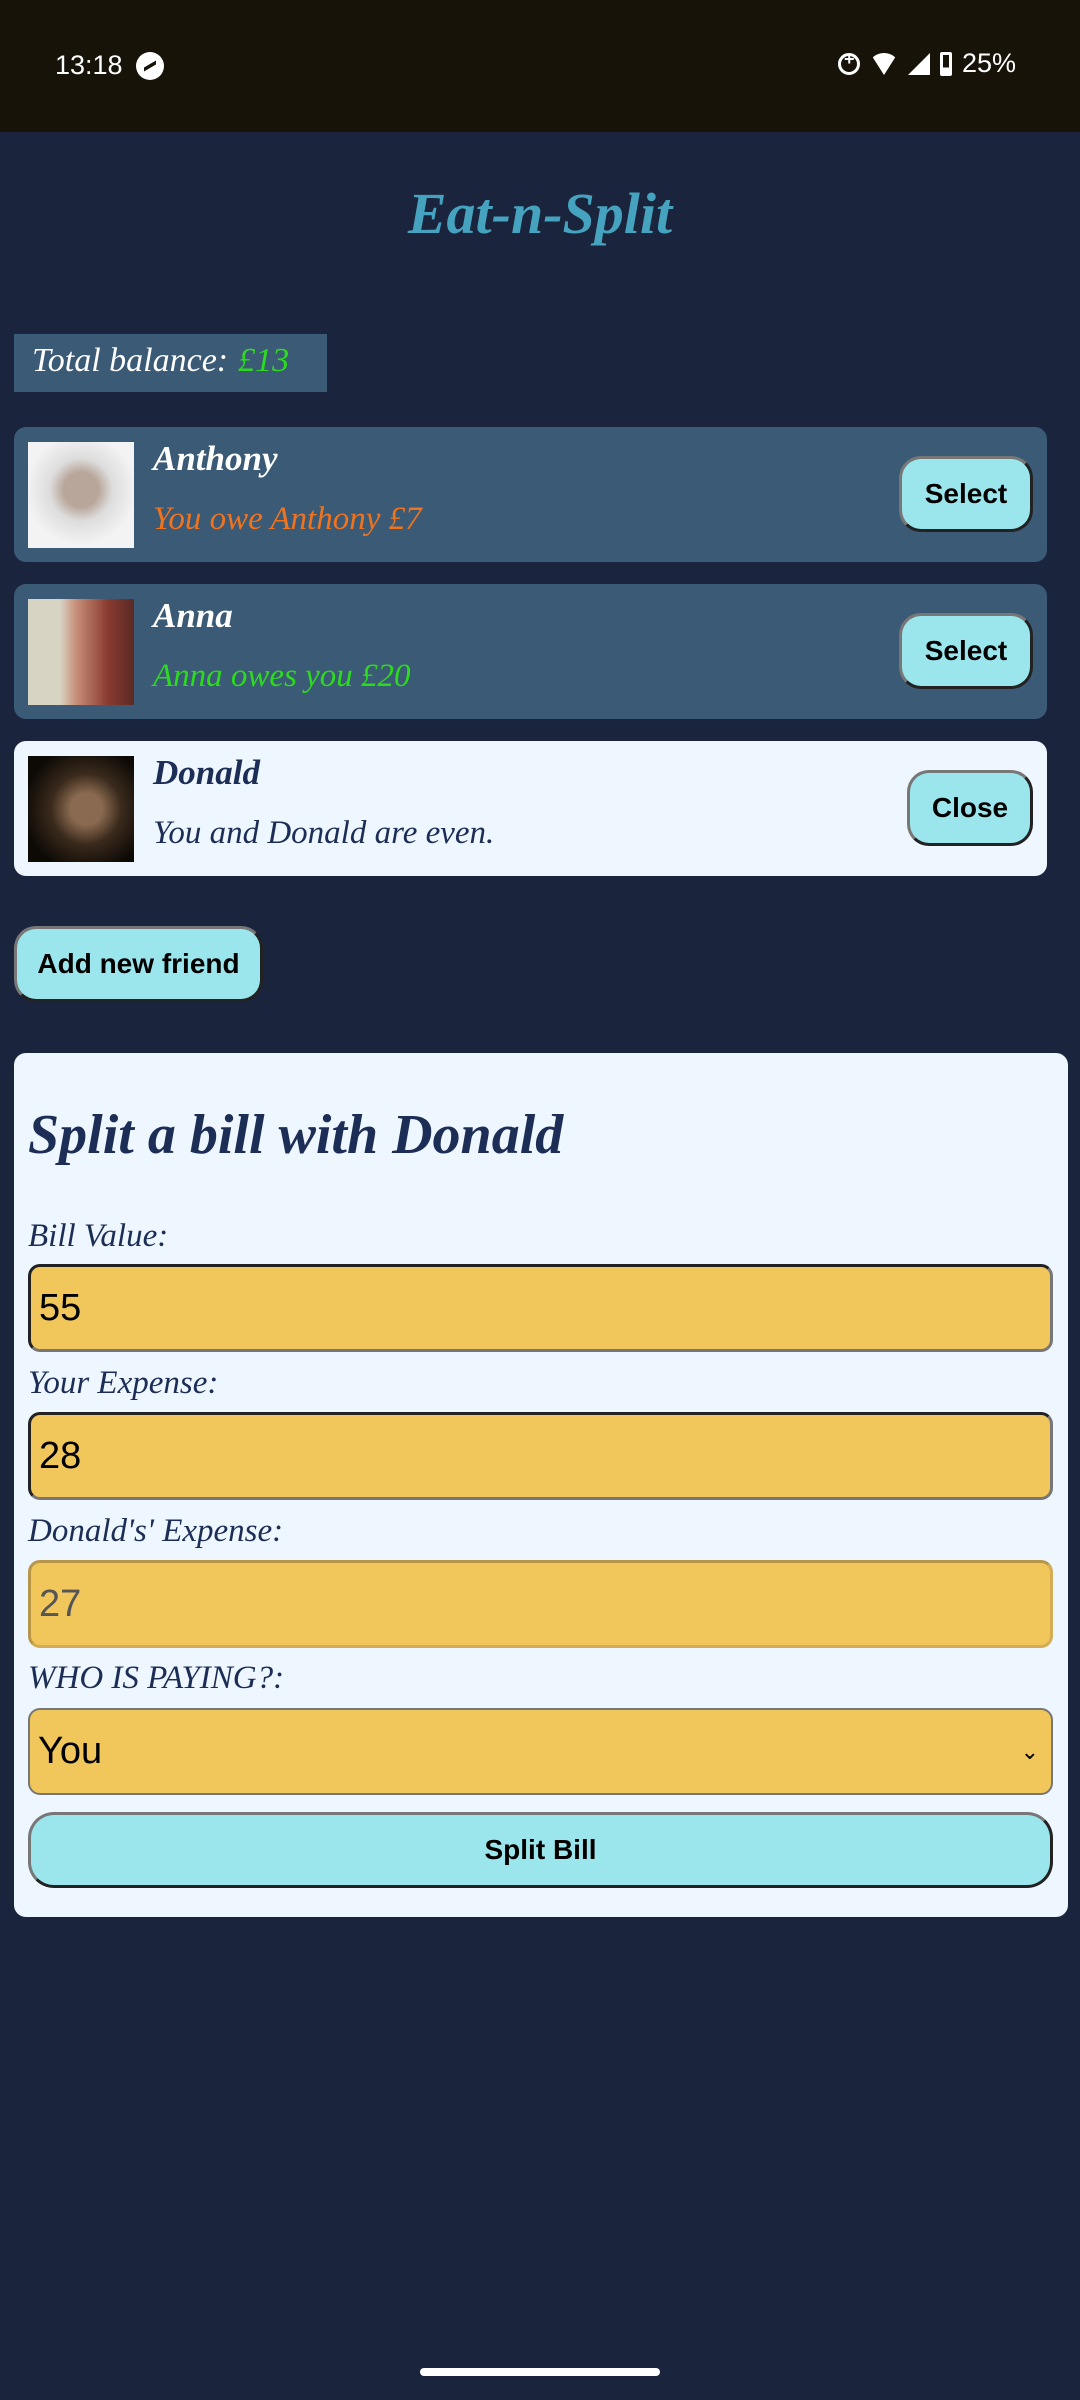  Describe the element at coordinates (540, 1751) in the screenshot. I see `who-is-paying-select: You ⌄` at that location.